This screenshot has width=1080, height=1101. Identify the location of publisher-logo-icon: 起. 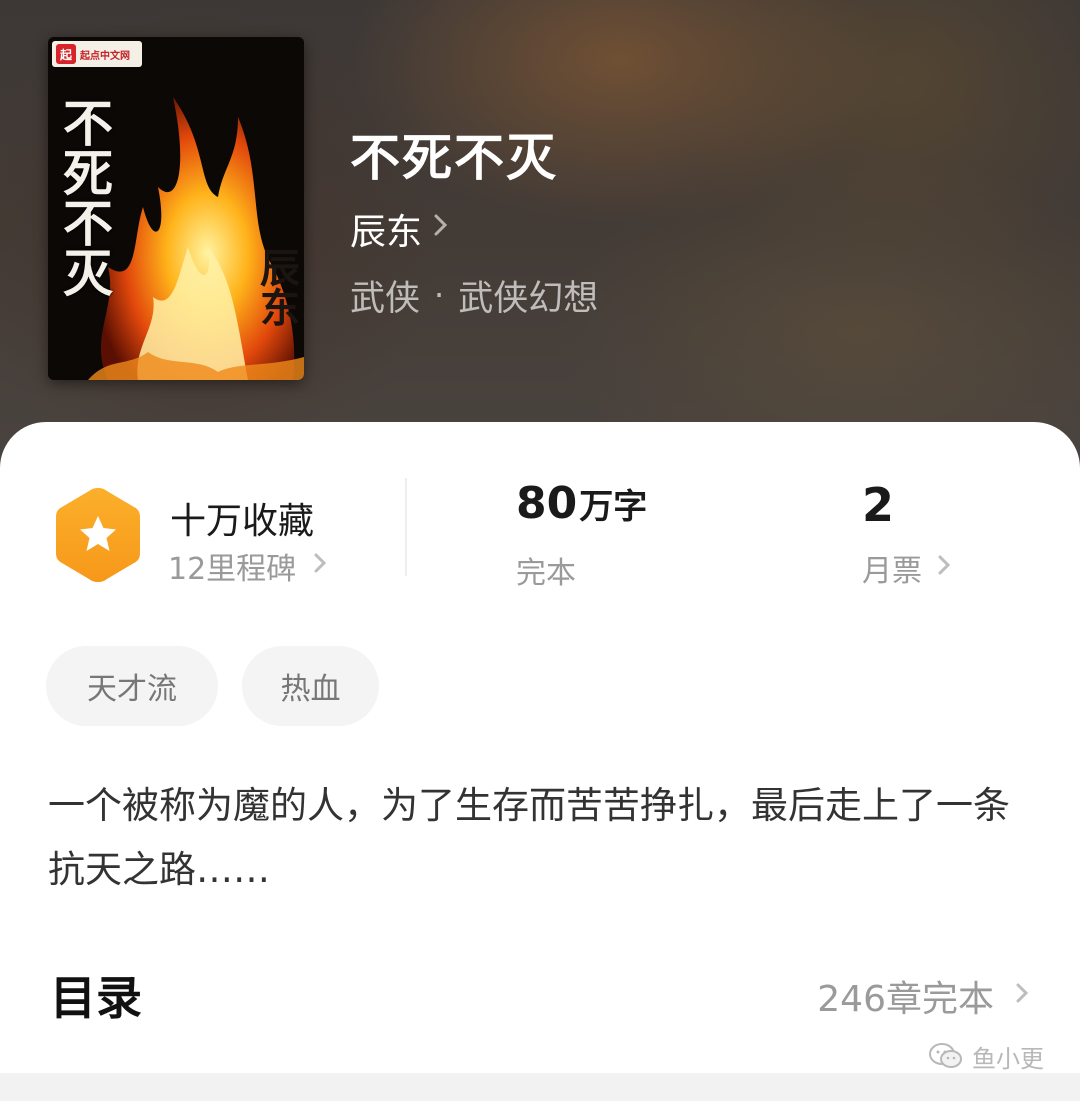
(66, 54).